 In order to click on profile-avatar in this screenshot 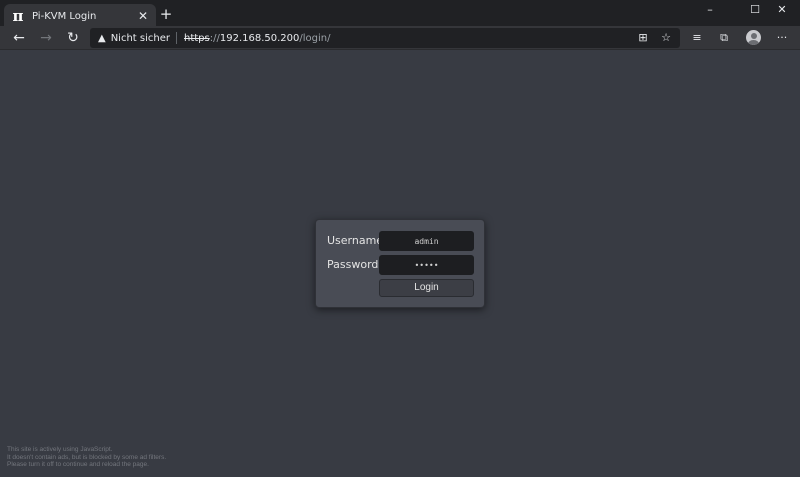, I will do `click(753, 37)`.